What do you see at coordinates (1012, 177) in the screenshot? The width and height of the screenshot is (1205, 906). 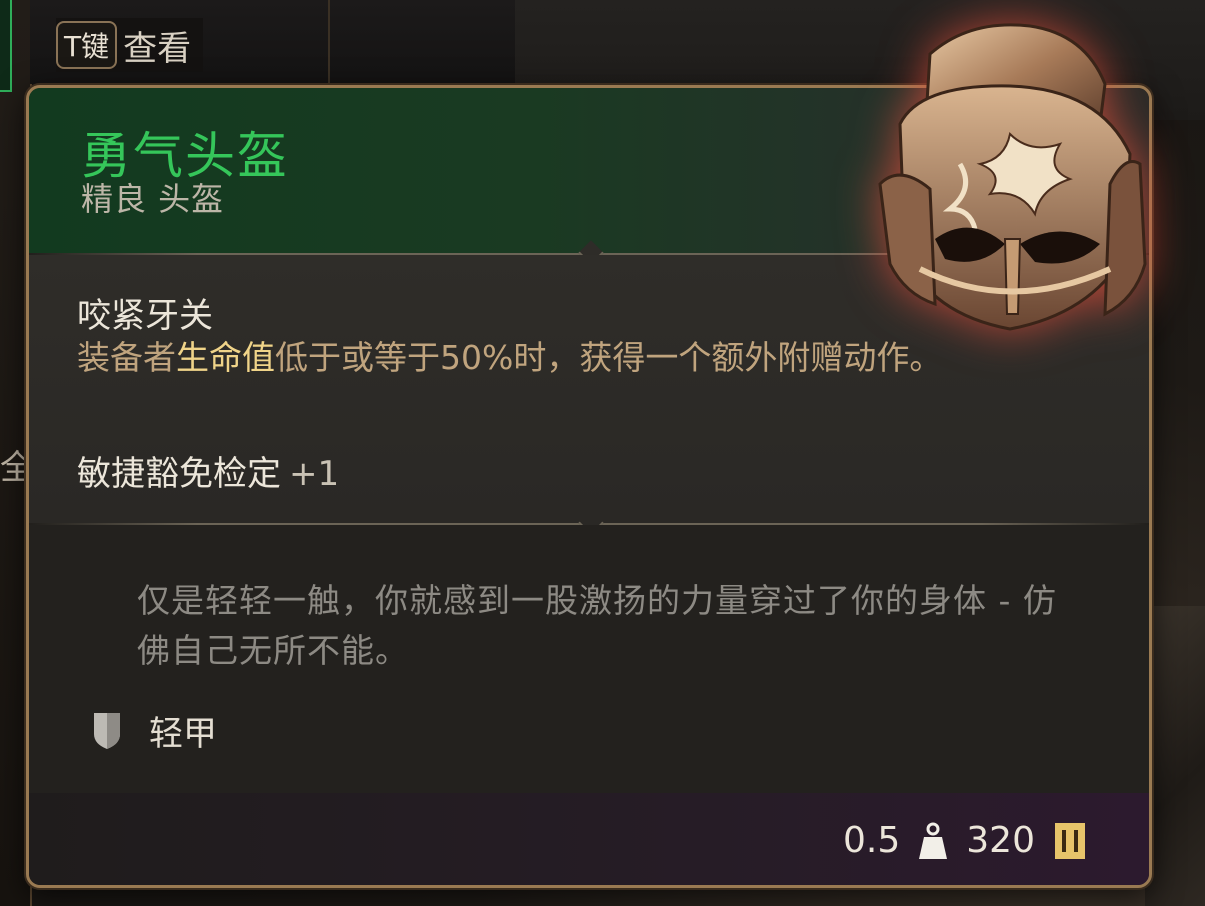 I see `helmet-art` at bounding box center [1012, 177].